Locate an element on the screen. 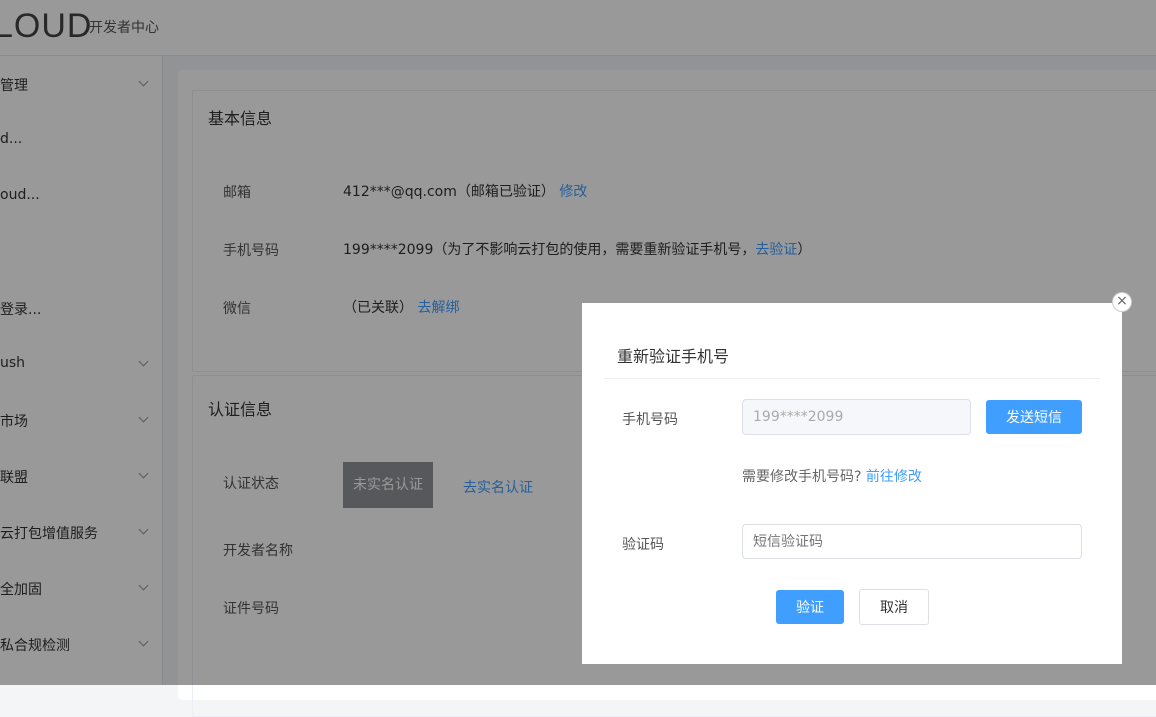 Image resolution: width=1156 pixels, height=717 pixels. go-modify-link: 前往修改 is located at coordinates (894, 477).